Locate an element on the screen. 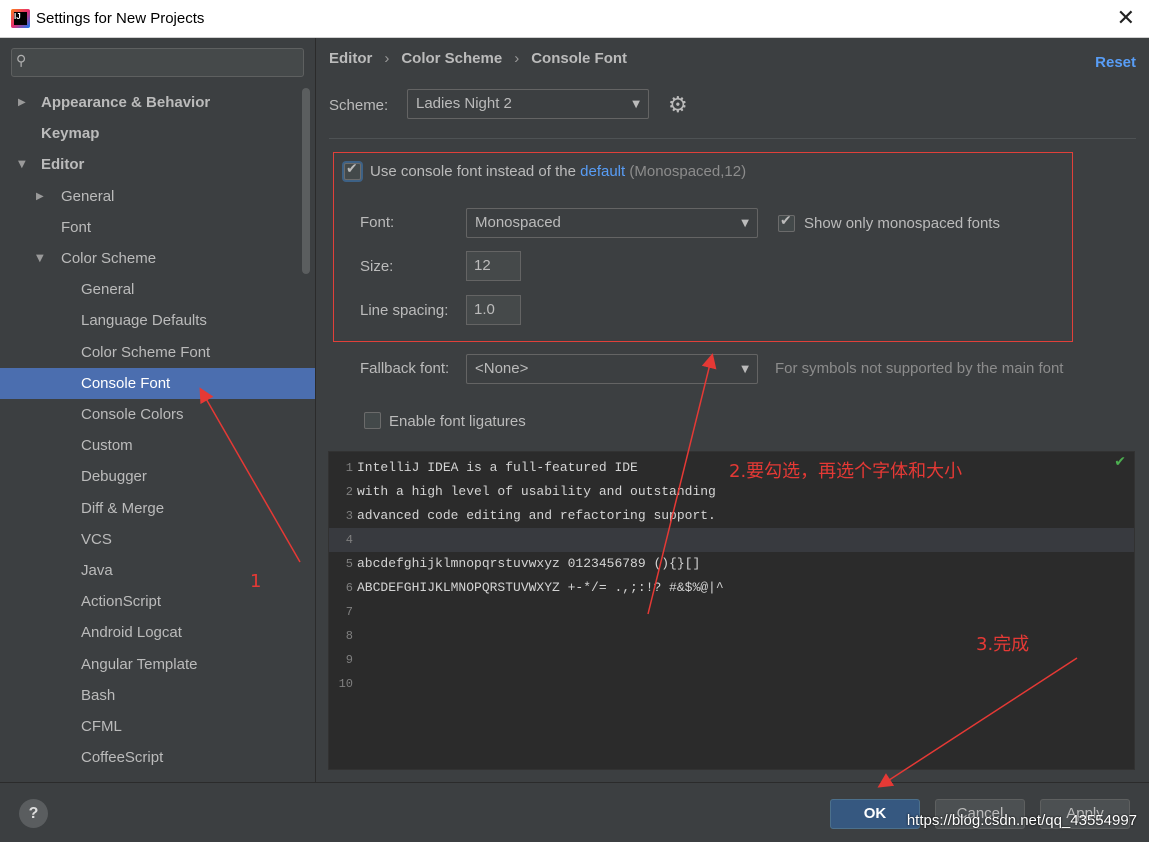 The width and height of the screenshot is (1149, 842). tree-item: Diff & Merge is located at coordinates (157, 508).